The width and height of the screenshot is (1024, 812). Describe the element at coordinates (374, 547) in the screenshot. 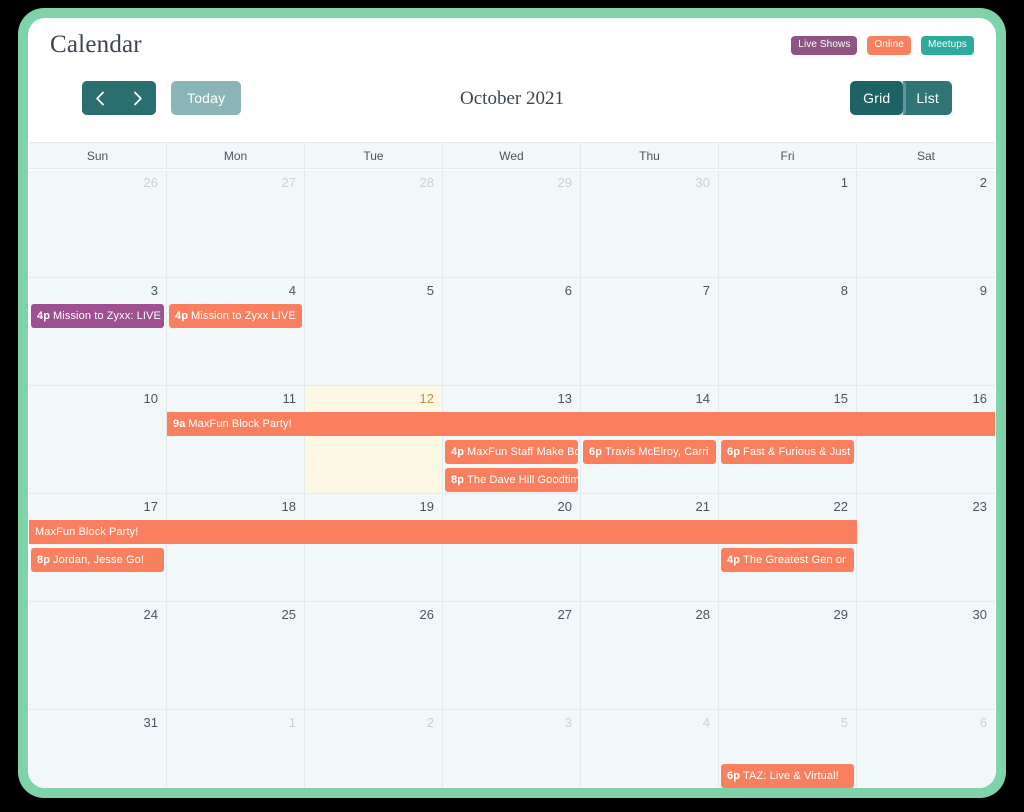

I see `day-cell: 19` at that location.